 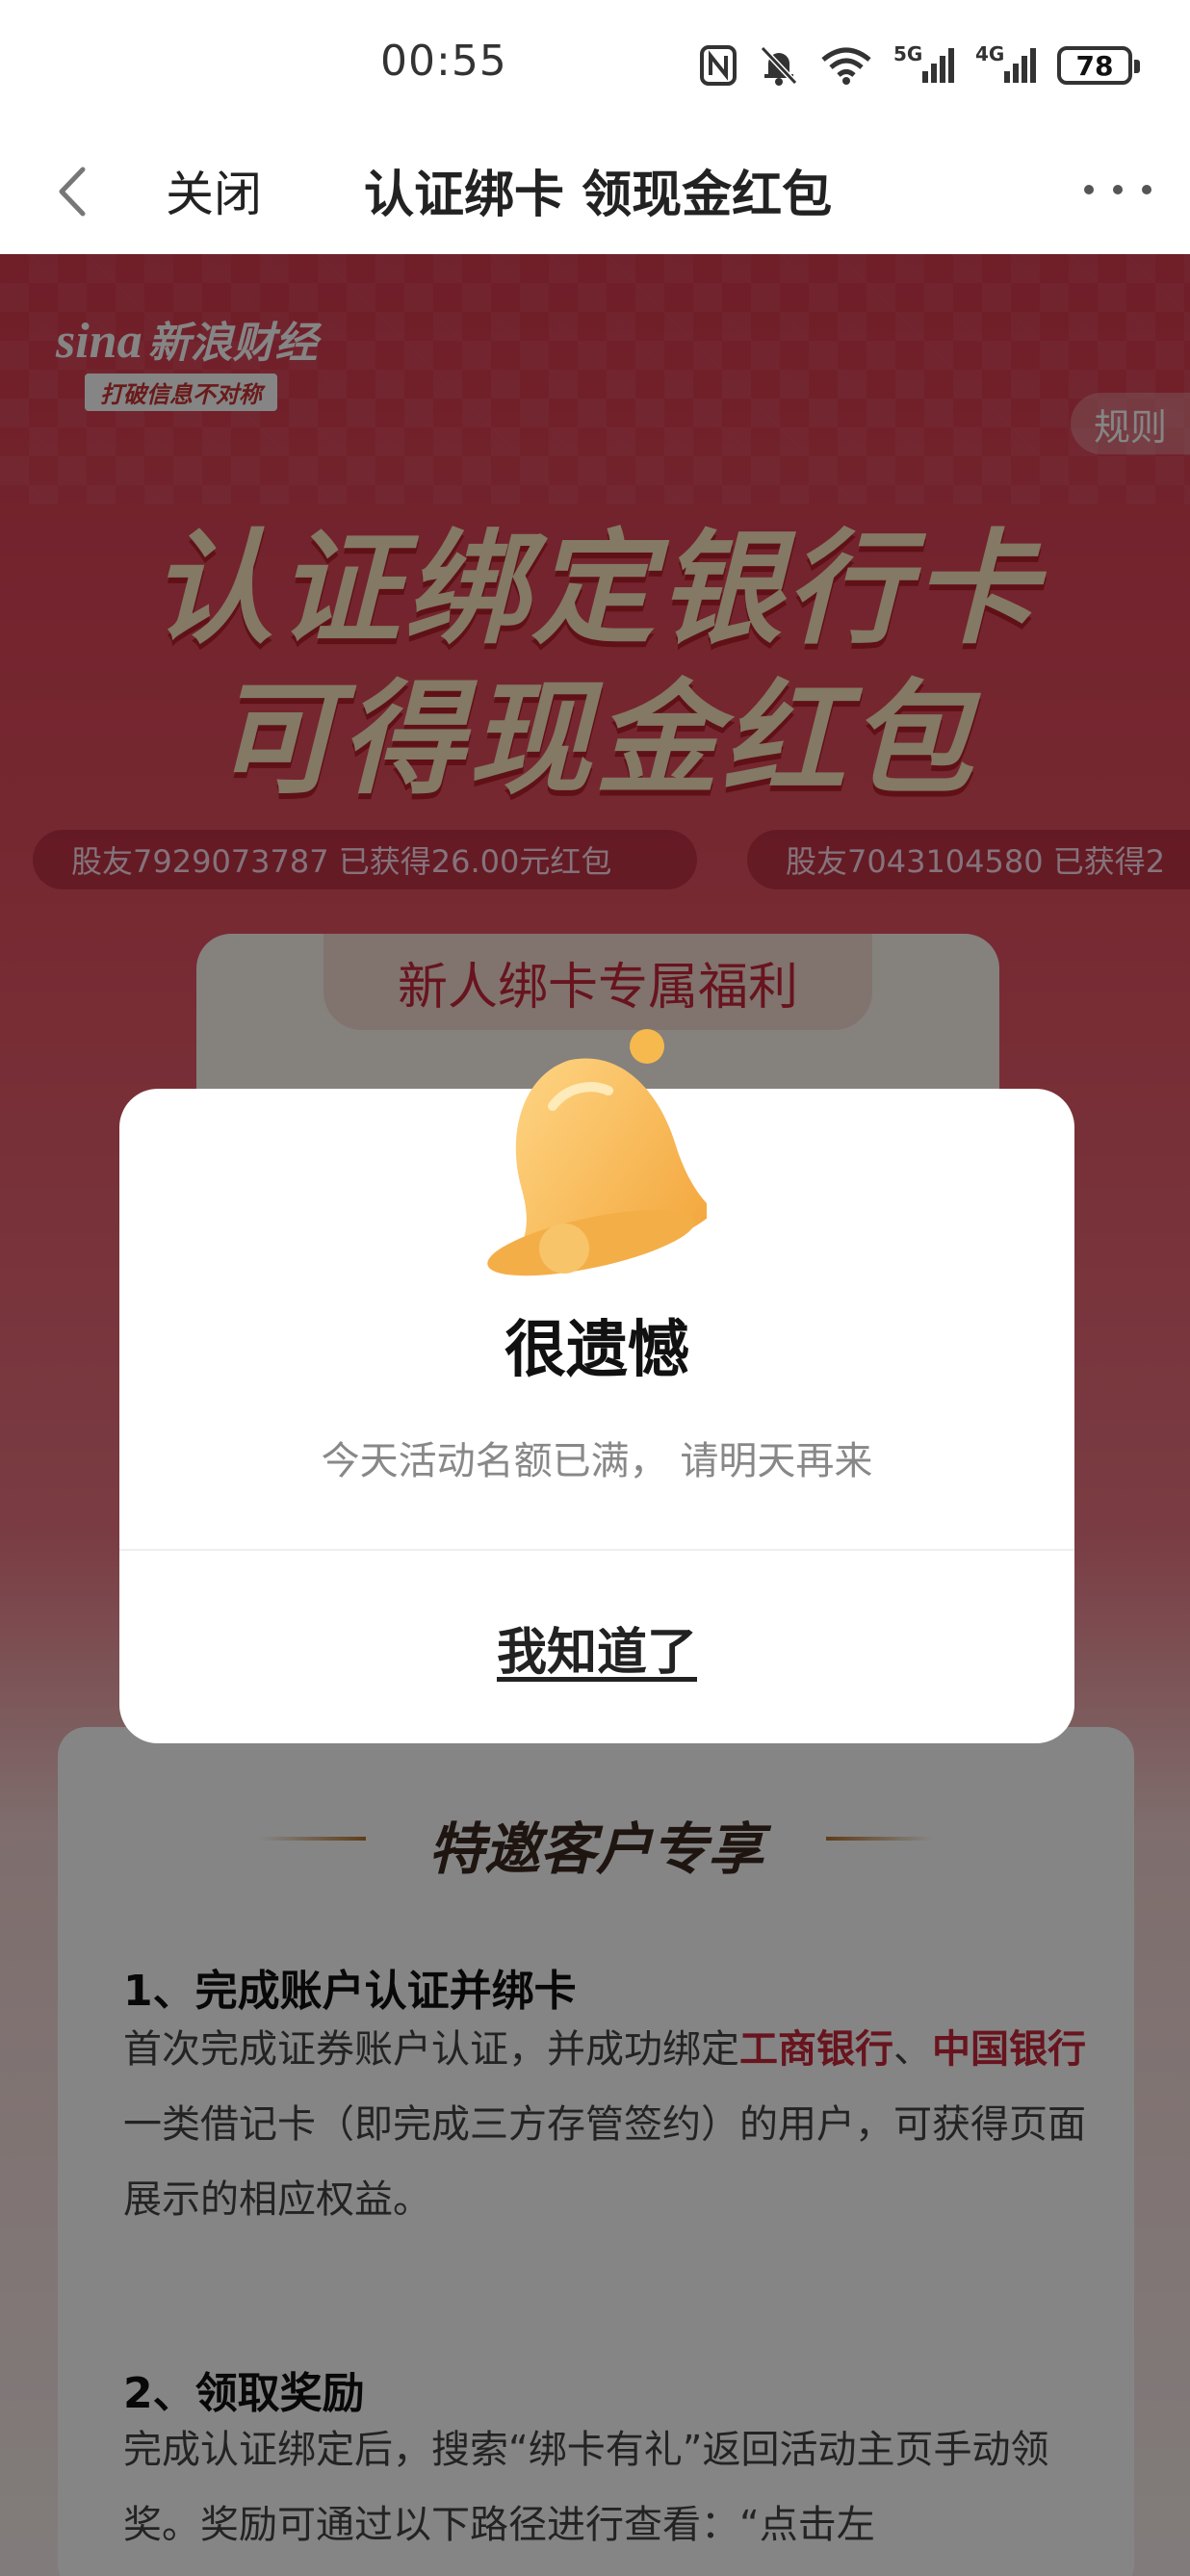 I want to click on status-time: 00:55, so click(x=444, y=62).